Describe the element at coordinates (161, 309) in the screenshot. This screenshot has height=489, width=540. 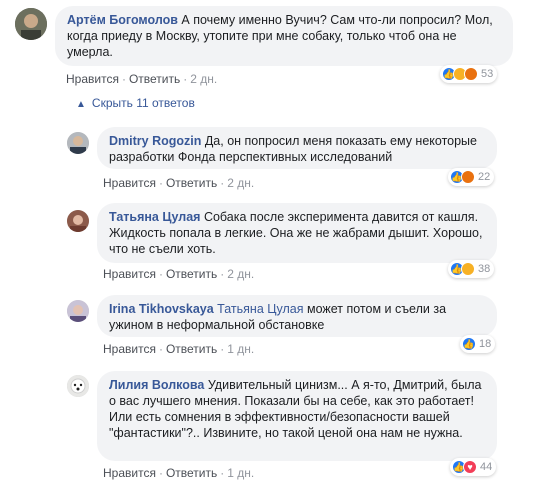
I see `comment-author: Irina Tikhovskaya` at that location.